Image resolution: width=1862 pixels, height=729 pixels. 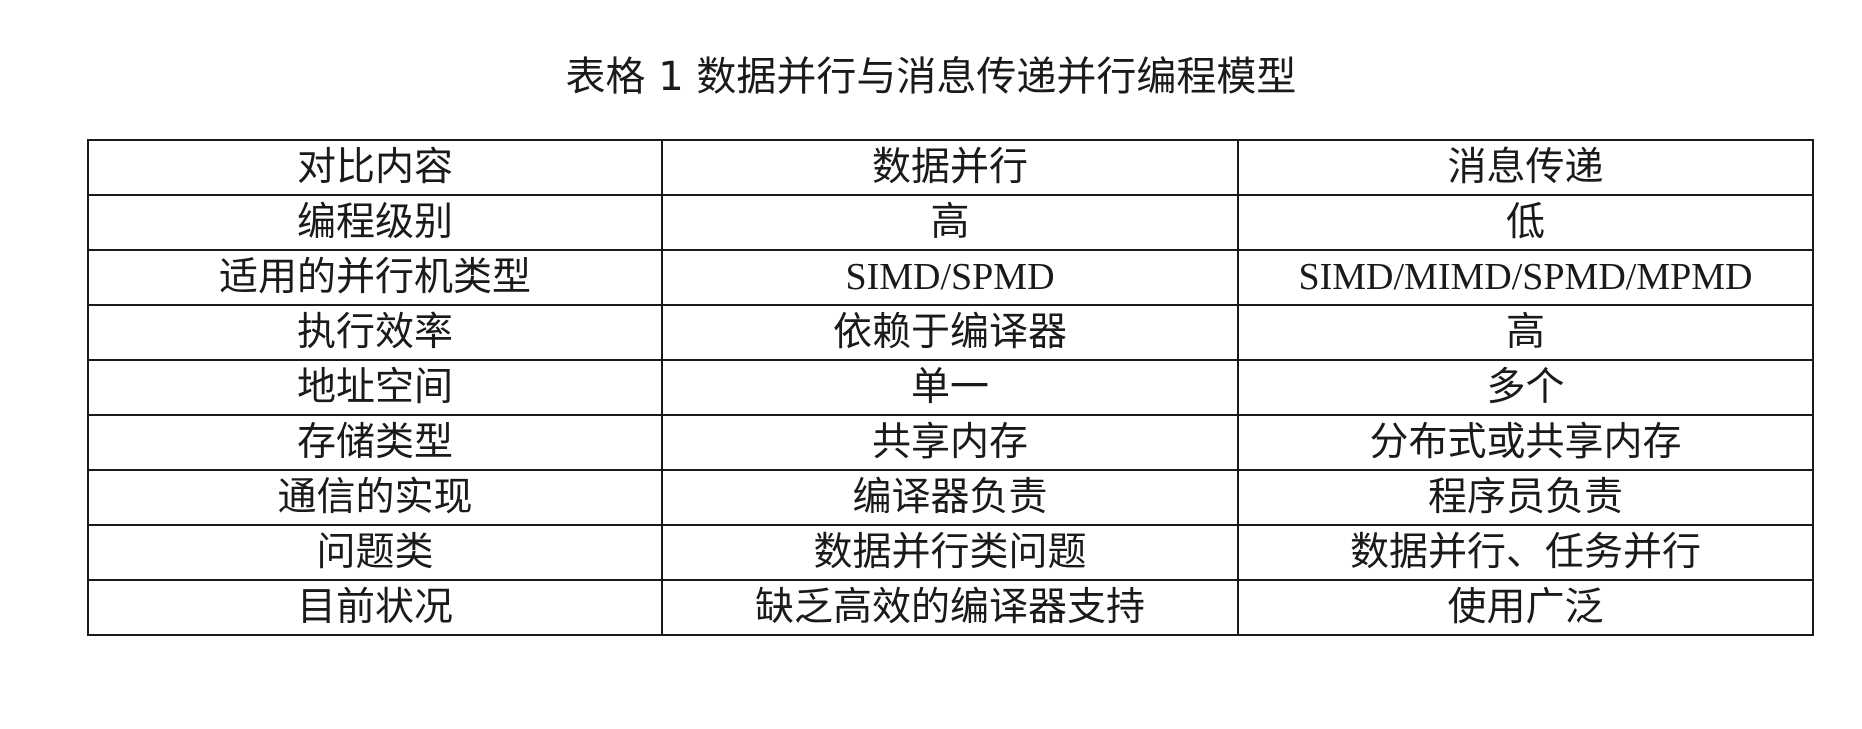 I want to click on table-row: 适用的并行机类型 SIMD/SPMD SIMD/MIMD/SPMD/MPMD, so click(x=950, y=277).